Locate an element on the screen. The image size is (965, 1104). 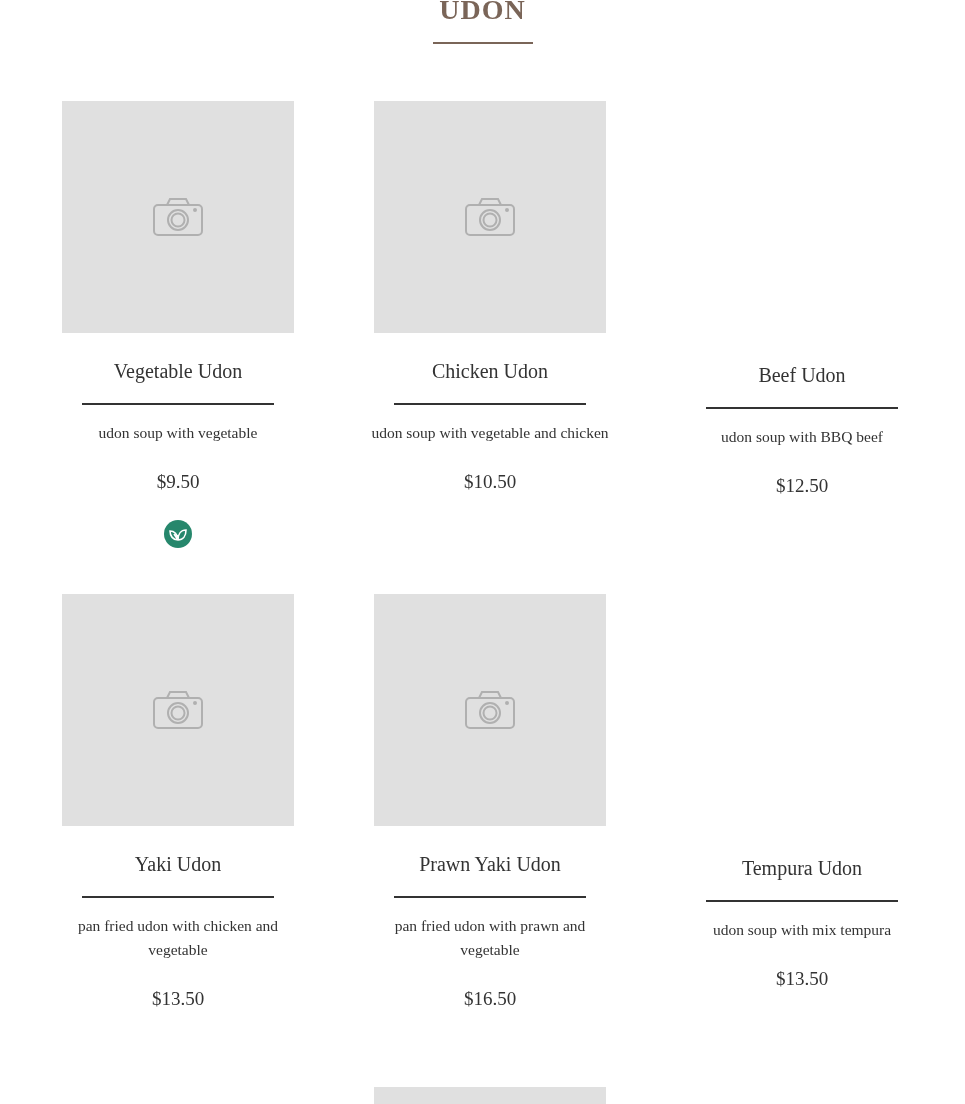
dish-name: Prawn Yaki Udon is located at coordinates (490, 864).